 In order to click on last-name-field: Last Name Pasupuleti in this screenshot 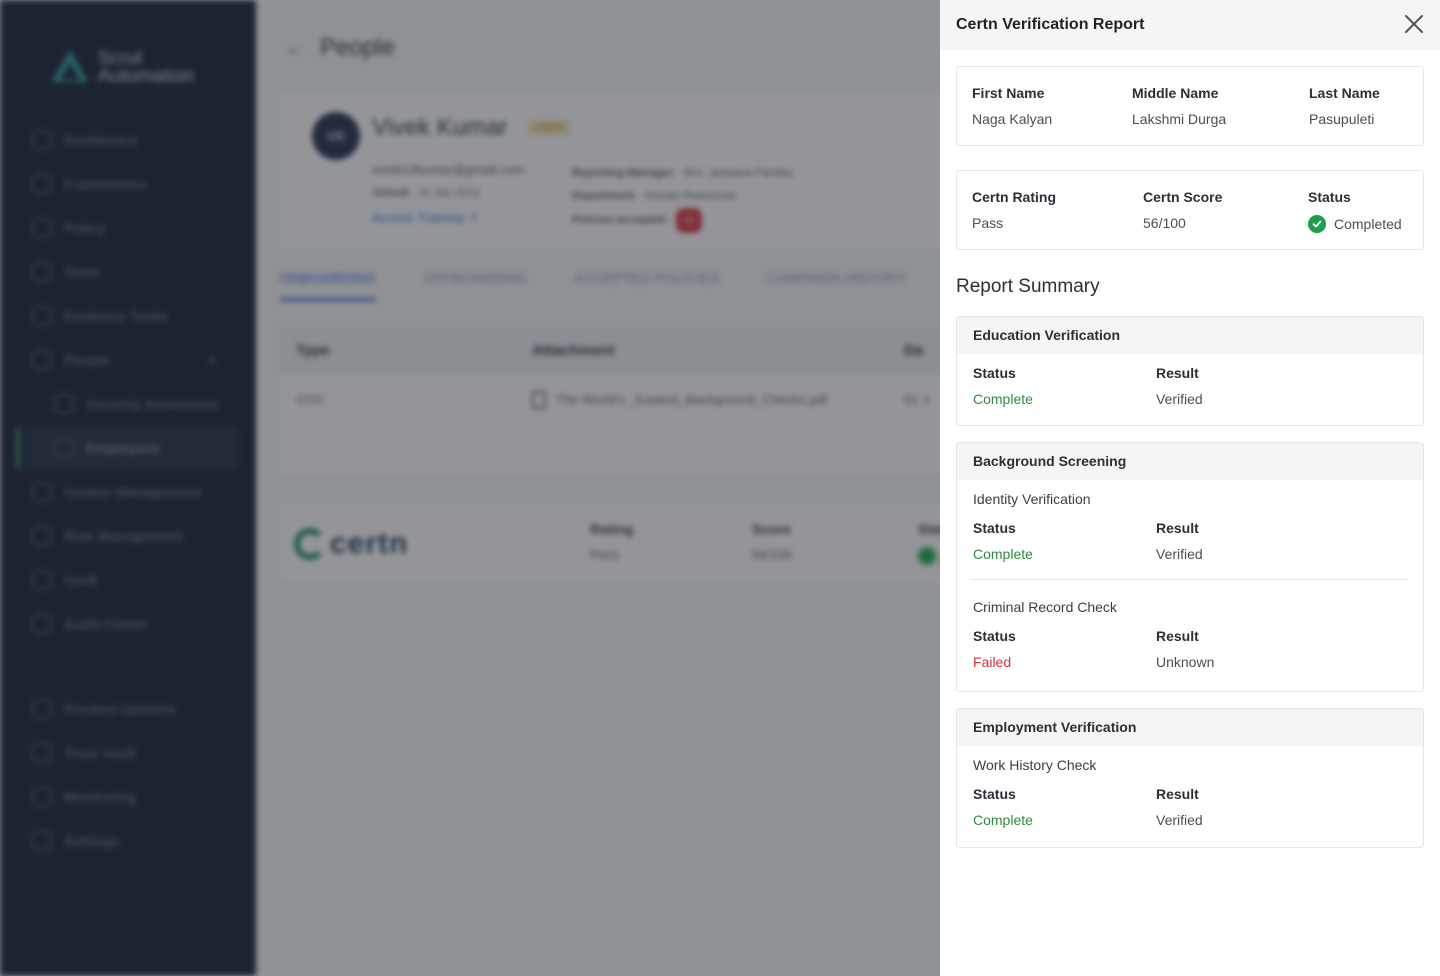, I will do `click(1344, 106)`.